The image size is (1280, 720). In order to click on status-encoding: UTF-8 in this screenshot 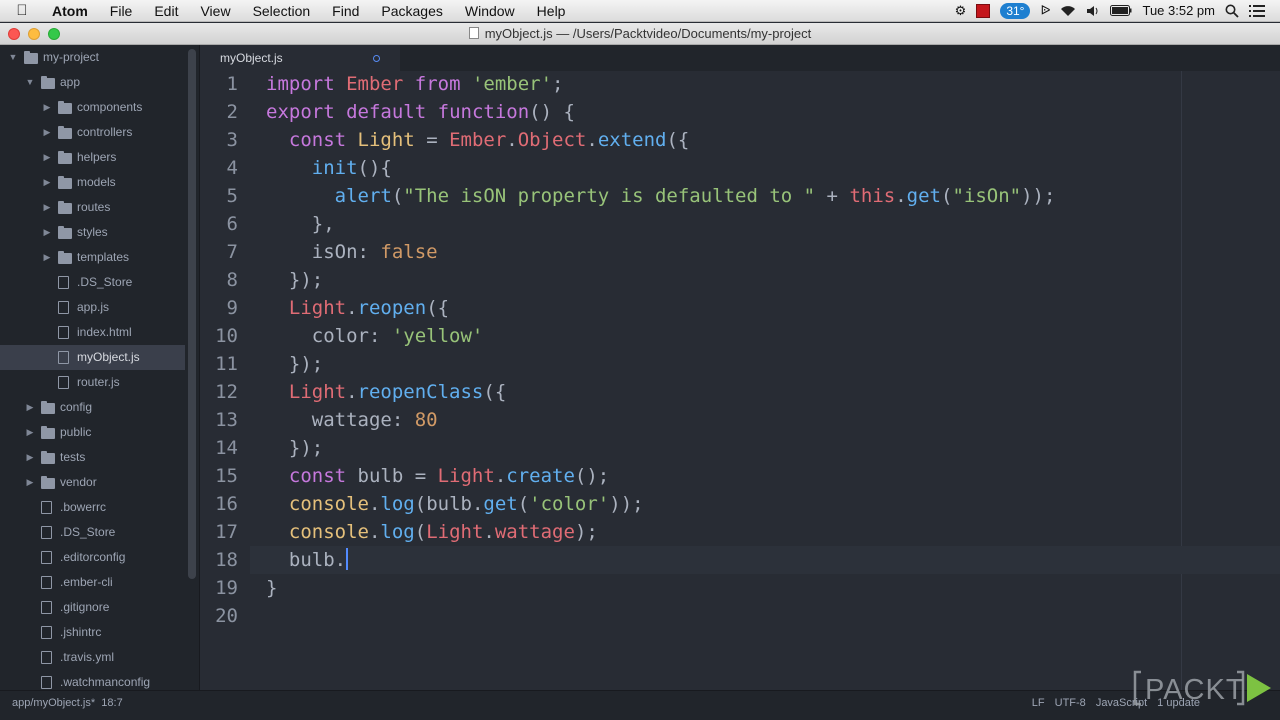, I will do `click(1070, 703)`.